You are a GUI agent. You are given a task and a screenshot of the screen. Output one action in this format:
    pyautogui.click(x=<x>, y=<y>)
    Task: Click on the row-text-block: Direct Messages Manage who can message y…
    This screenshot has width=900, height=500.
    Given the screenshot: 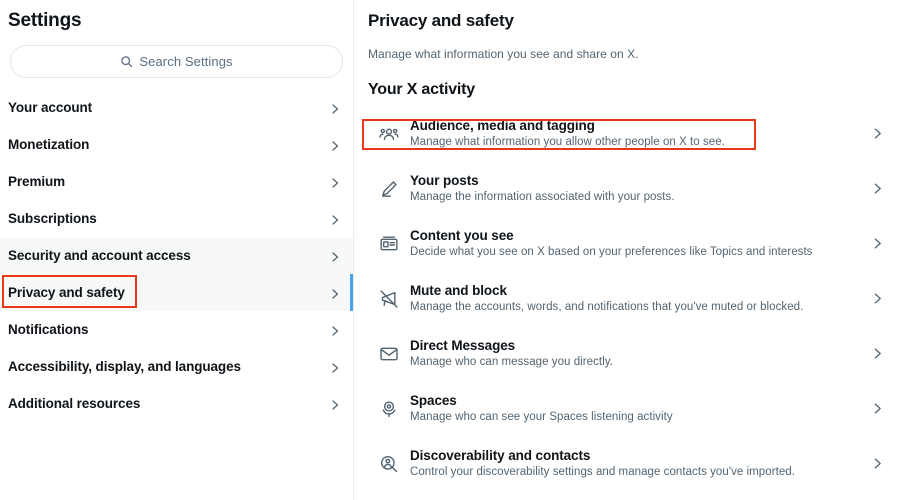 What is the action you would take?
    pyautogui.click(x=635, y=353)
    